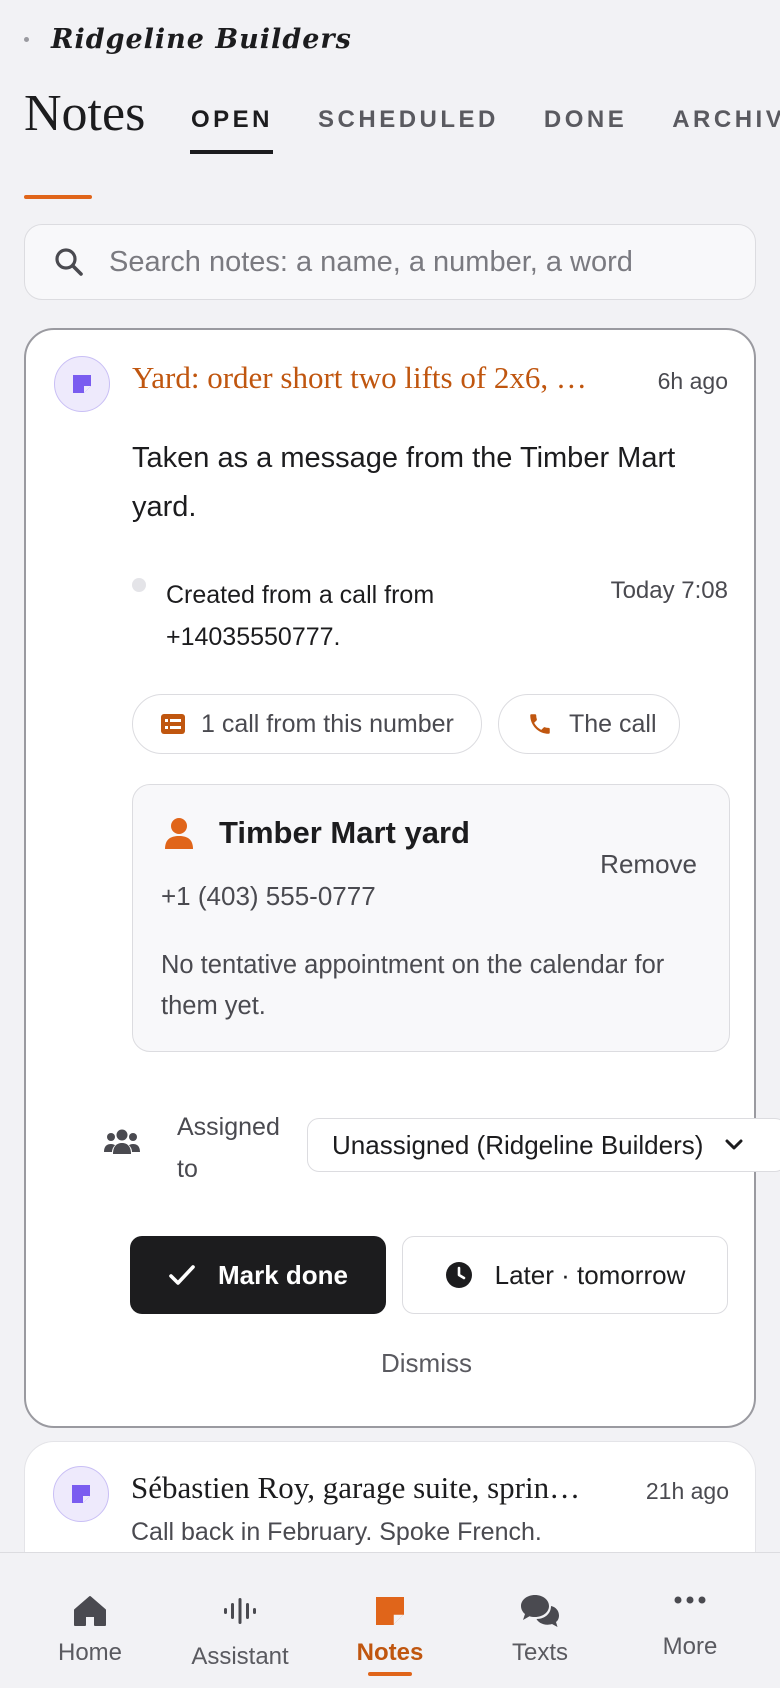  Describe the element at coordinates (426, 1363) in the screenshot. I see `dismiss-button: Dismiss` at that location.